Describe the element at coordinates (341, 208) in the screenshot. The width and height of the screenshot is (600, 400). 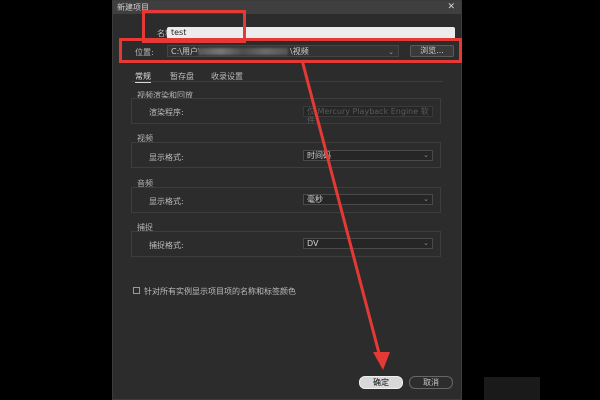
I see `annotation-arrow-line` at that location.